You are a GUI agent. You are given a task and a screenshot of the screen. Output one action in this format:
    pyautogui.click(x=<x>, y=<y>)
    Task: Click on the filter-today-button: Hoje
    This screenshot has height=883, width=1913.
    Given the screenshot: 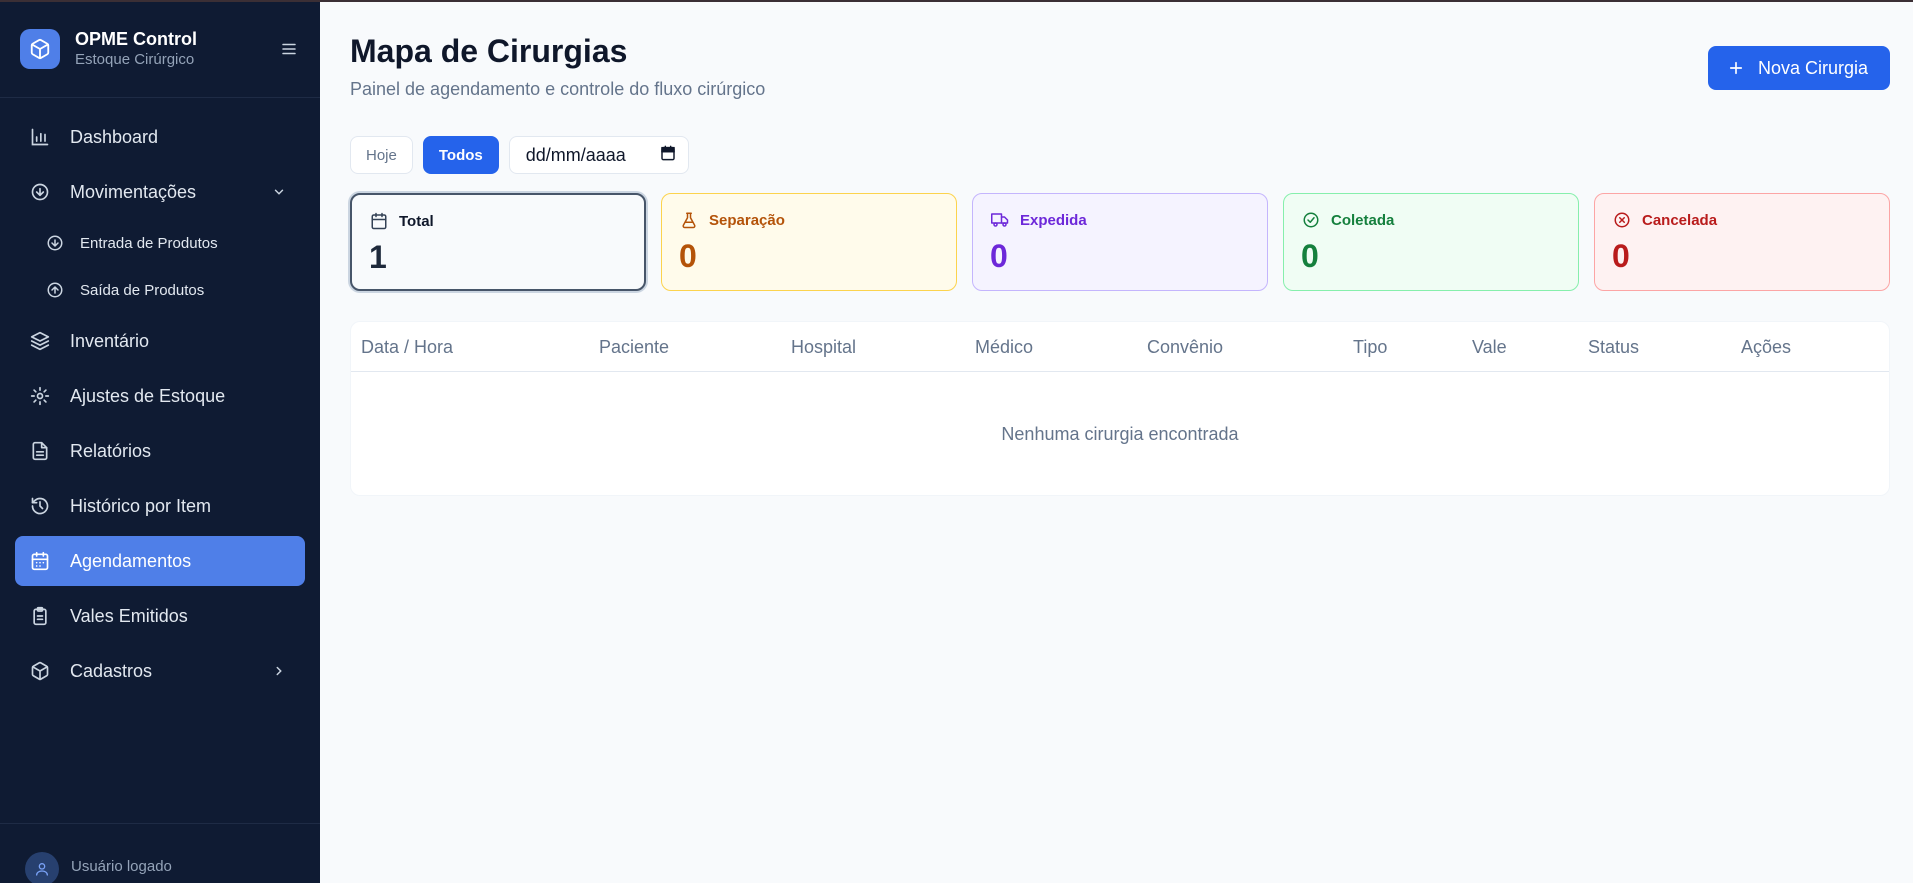 What is the action you would take?
    pyautogui.click(x=381, y=155)
    